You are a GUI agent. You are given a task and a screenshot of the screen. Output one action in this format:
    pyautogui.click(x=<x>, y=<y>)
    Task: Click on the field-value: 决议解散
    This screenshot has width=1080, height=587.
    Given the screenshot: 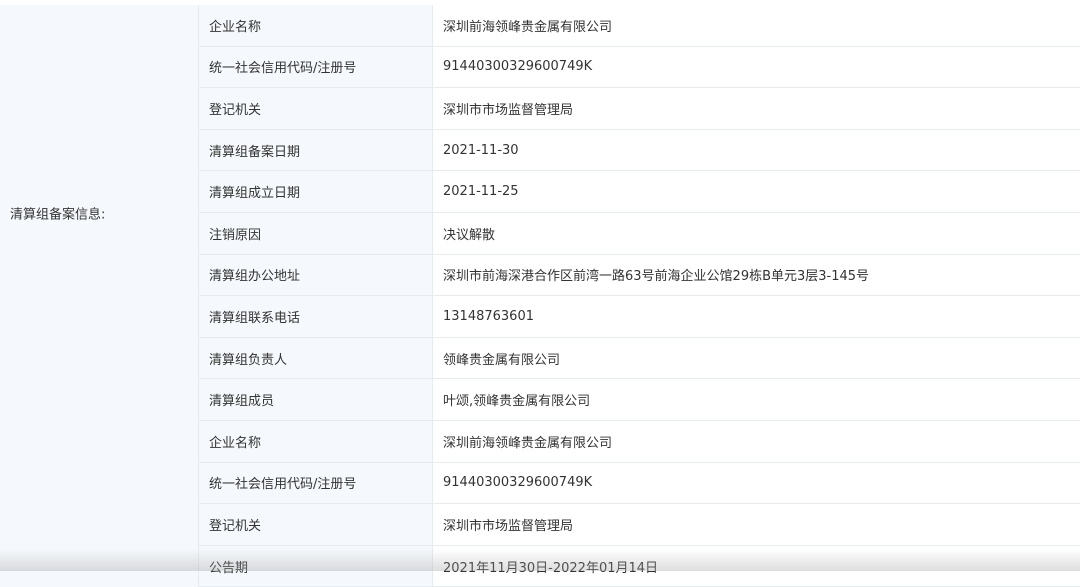 What is the action you would take?
    pyautogui.click(x=756, y=233)
    